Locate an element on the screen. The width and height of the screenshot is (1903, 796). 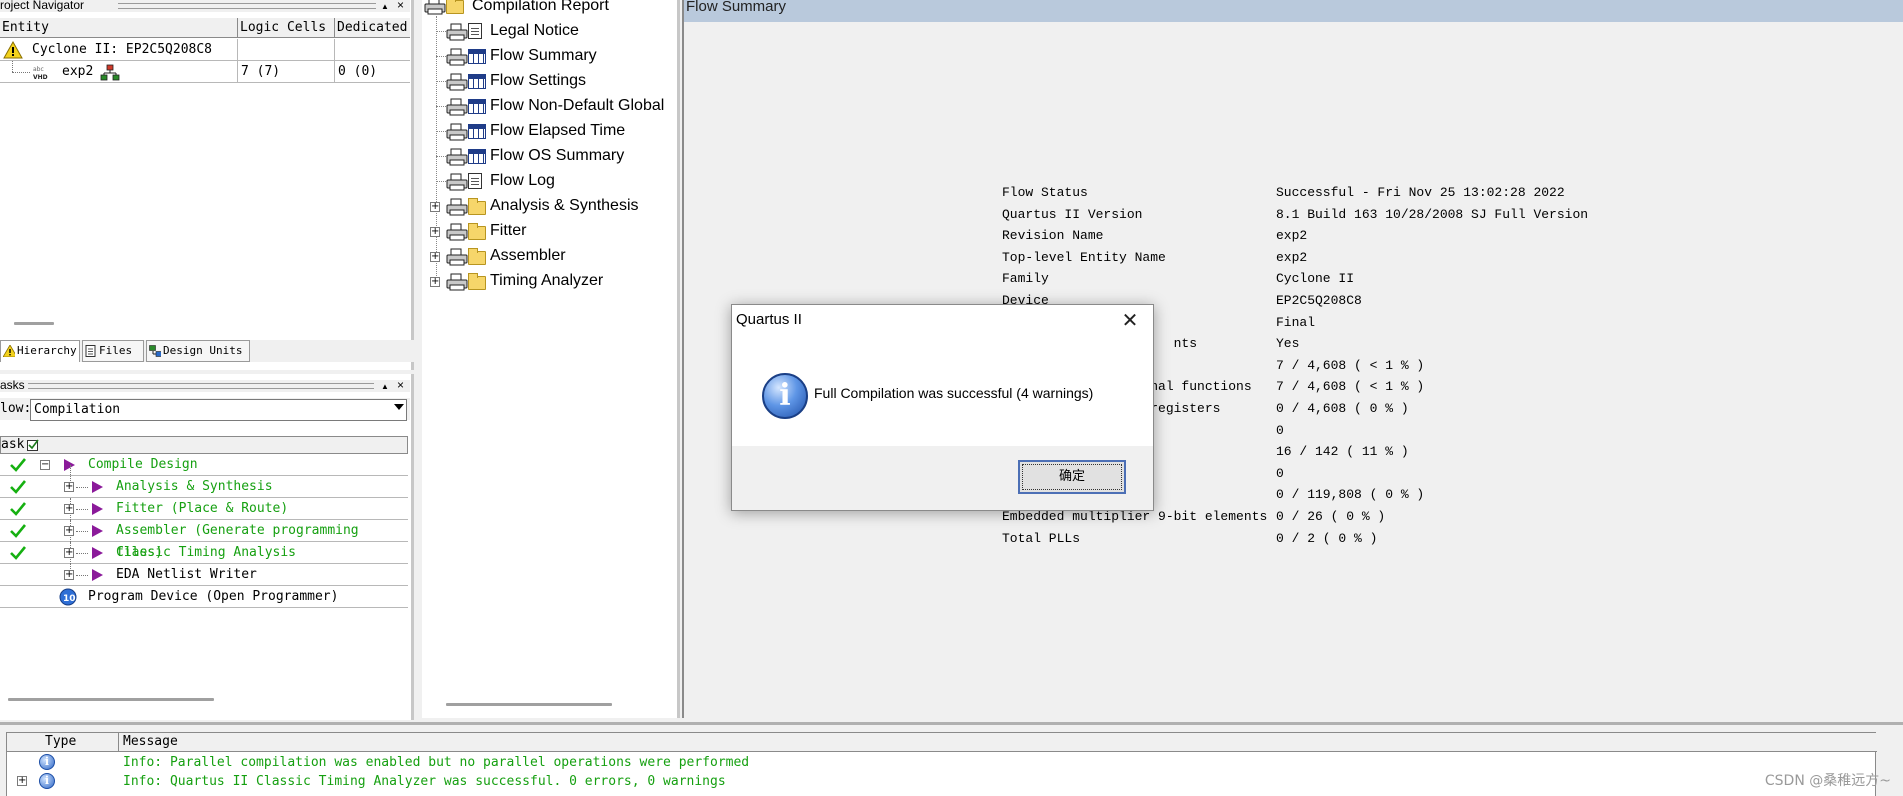
task-label: Compile Design is located at coordinates (143, 464).